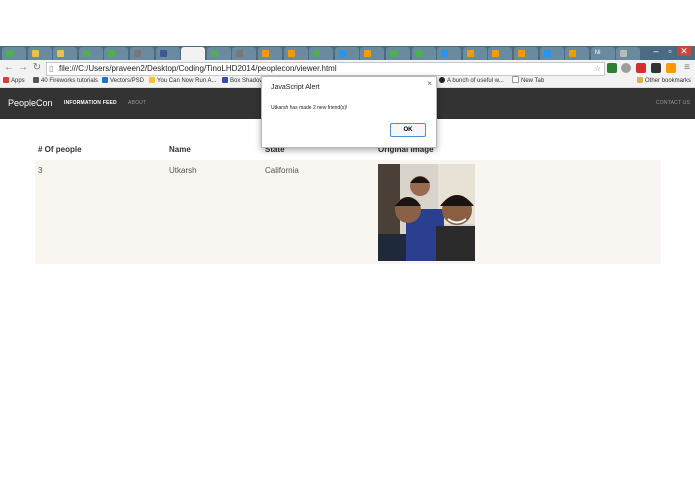  I want to click on maximize-icon: ▫, so click(670, 51).